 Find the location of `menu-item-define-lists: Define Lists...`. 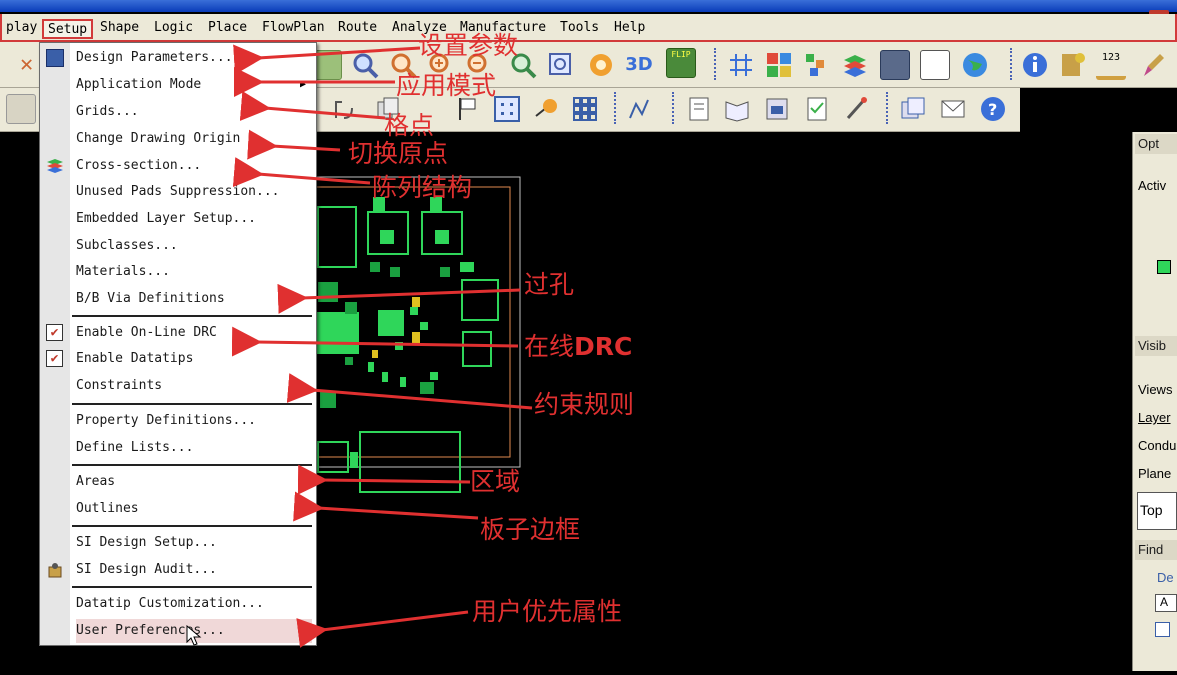

menu-item-define-lists: Define Lists... is located at coordinates (194, 448).